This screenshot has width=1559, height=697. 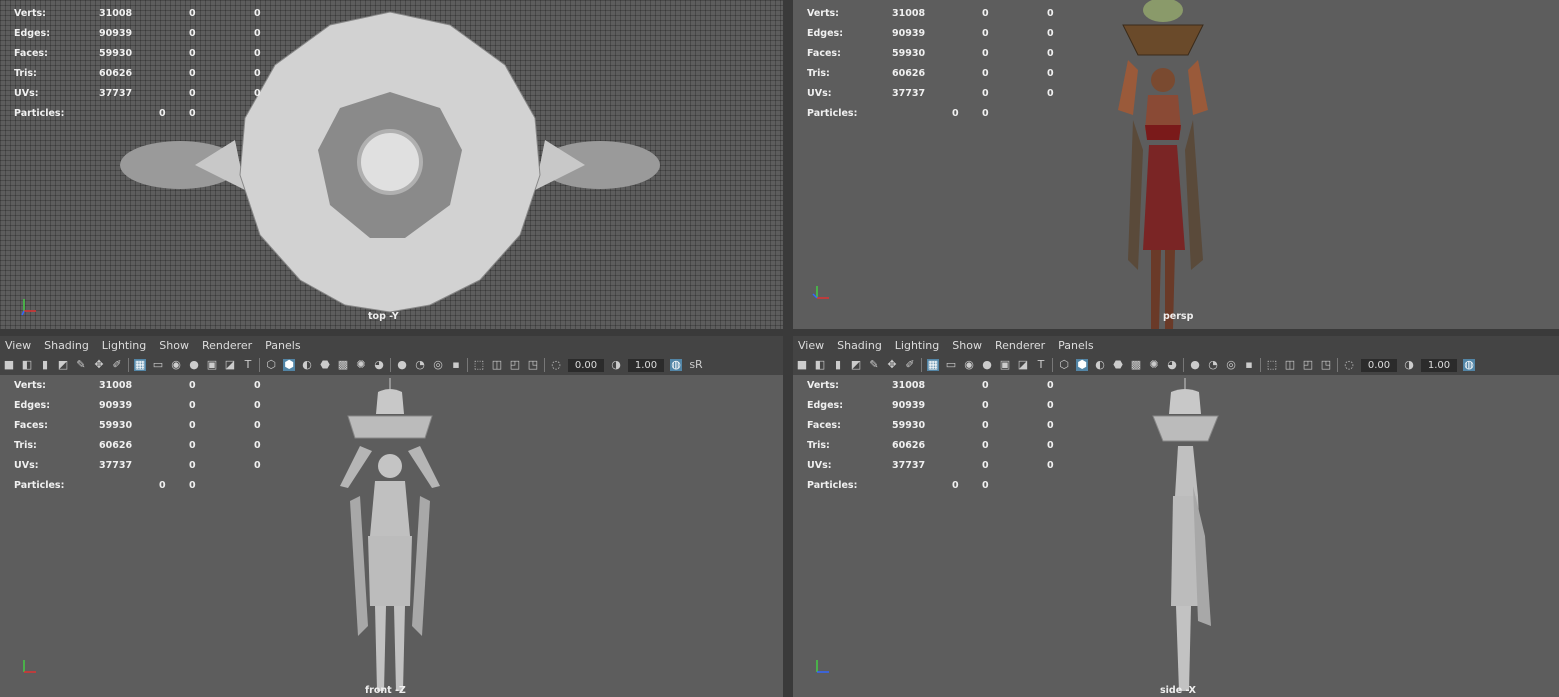 What do you see at coordinates (788, 348) in the screenshot?
I see `panel-splitter-vertical` at bounding box center [788, 348].